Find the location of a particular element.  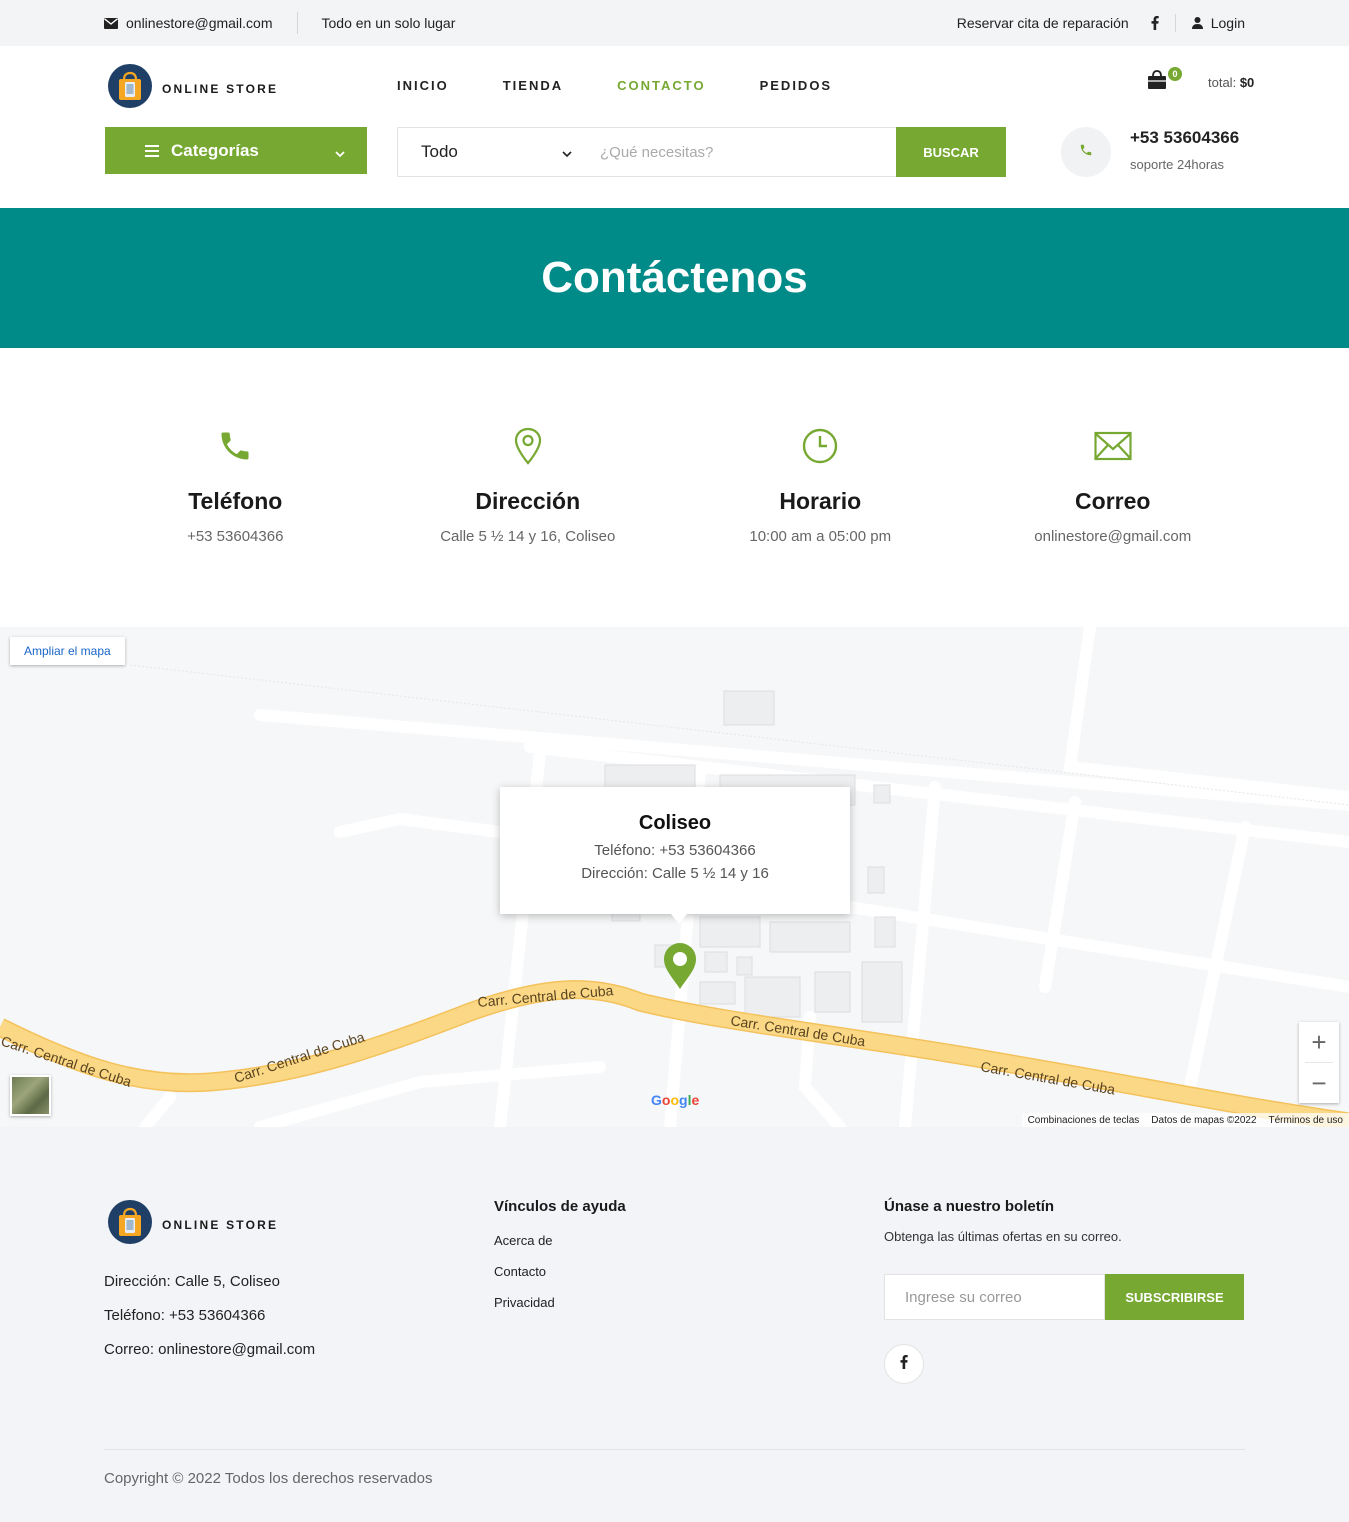

search-bar: Todo BUSCAR is located at coordinates (701, 152).